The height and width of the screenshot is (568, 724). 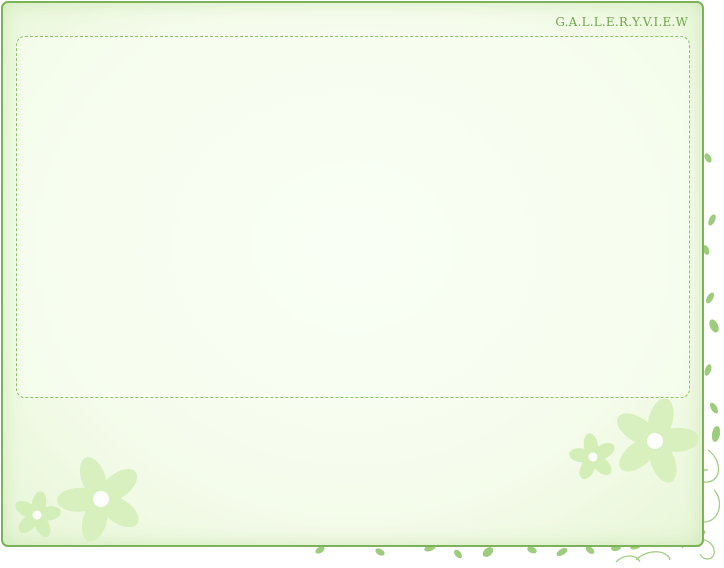 I want to click on gallery-title: G.A.L.L.E.R.Y.V.I.E.W, so click(x=621, y=22).